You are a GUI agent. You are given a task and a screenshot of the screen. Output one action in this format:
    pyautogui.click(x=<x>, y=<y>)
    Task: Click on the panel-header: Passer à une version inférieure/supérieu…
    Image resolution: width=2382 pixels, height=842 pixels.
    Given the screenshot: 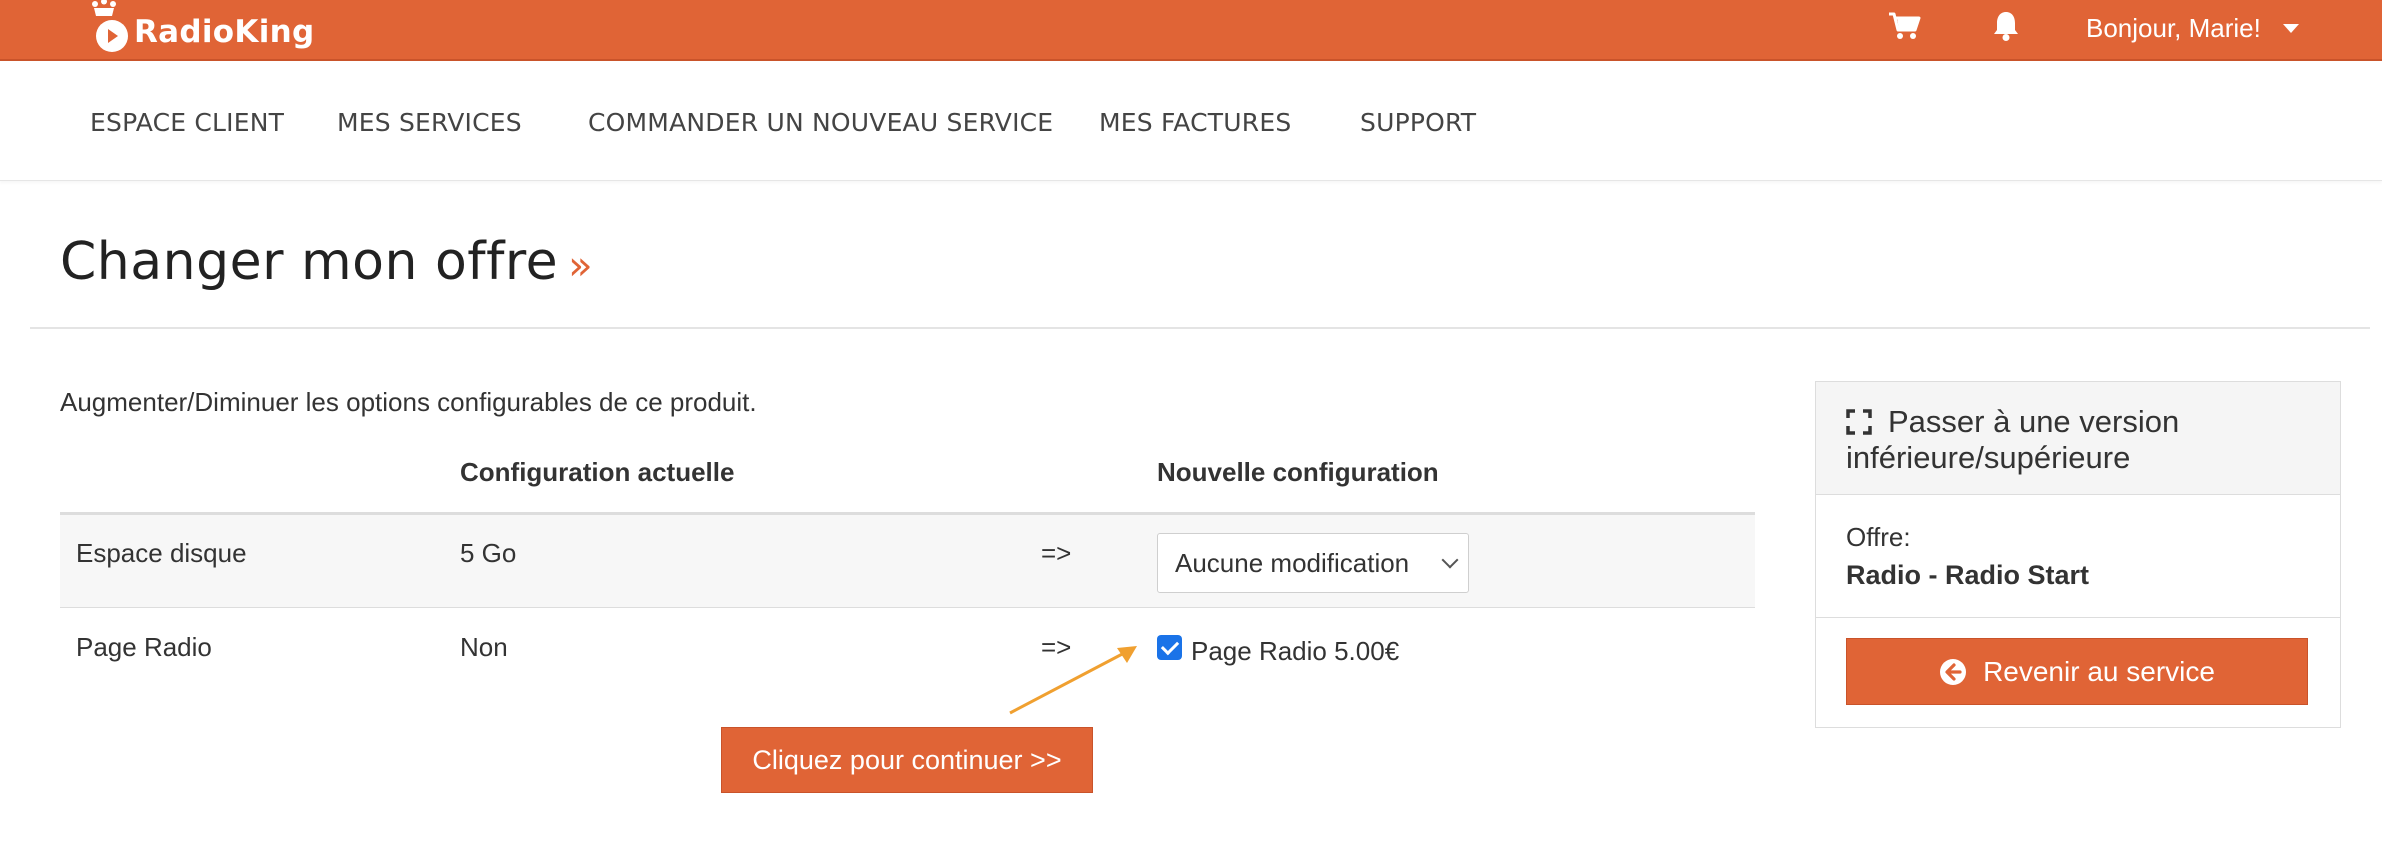 What is the action you would take?
    pyautogui.click(x=2078, y=438)
    